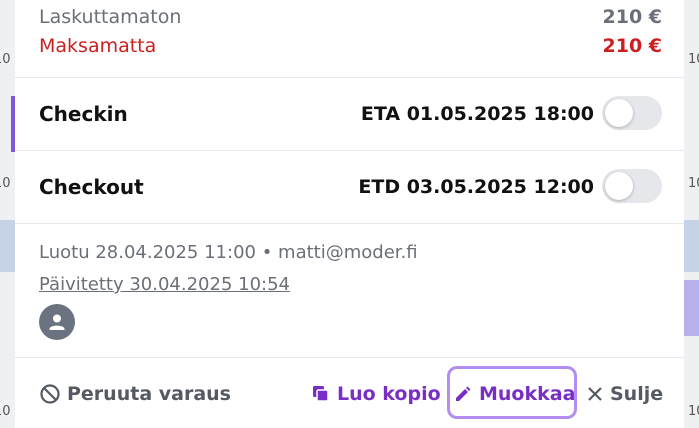  I want to click on cancel-reservation-label: Peruuta varaus, so click(149, 394).